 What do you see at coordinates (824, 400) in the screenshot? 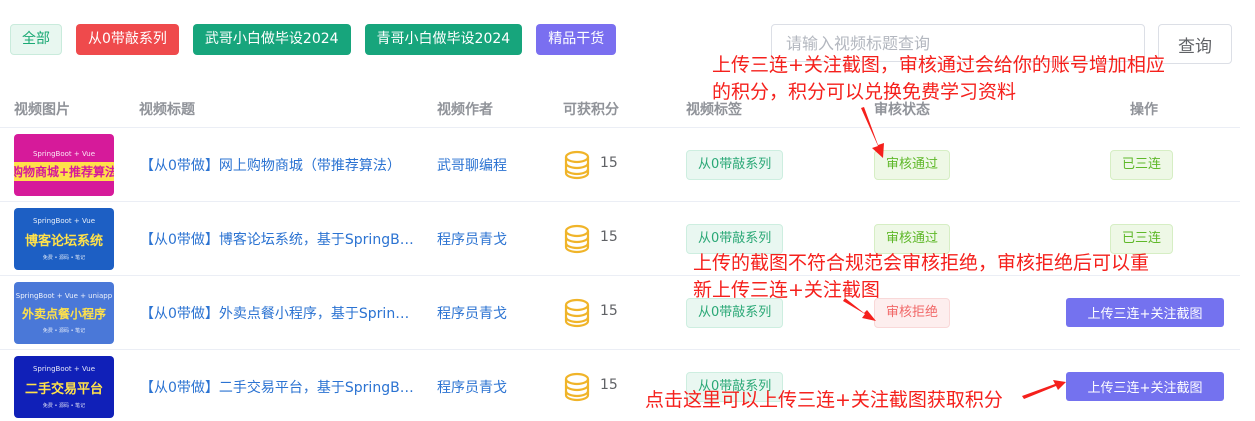
I see `annotation-note-upload: 点击这里可以上传三连+关注截图获取积分` at bounding box center [824, 400].